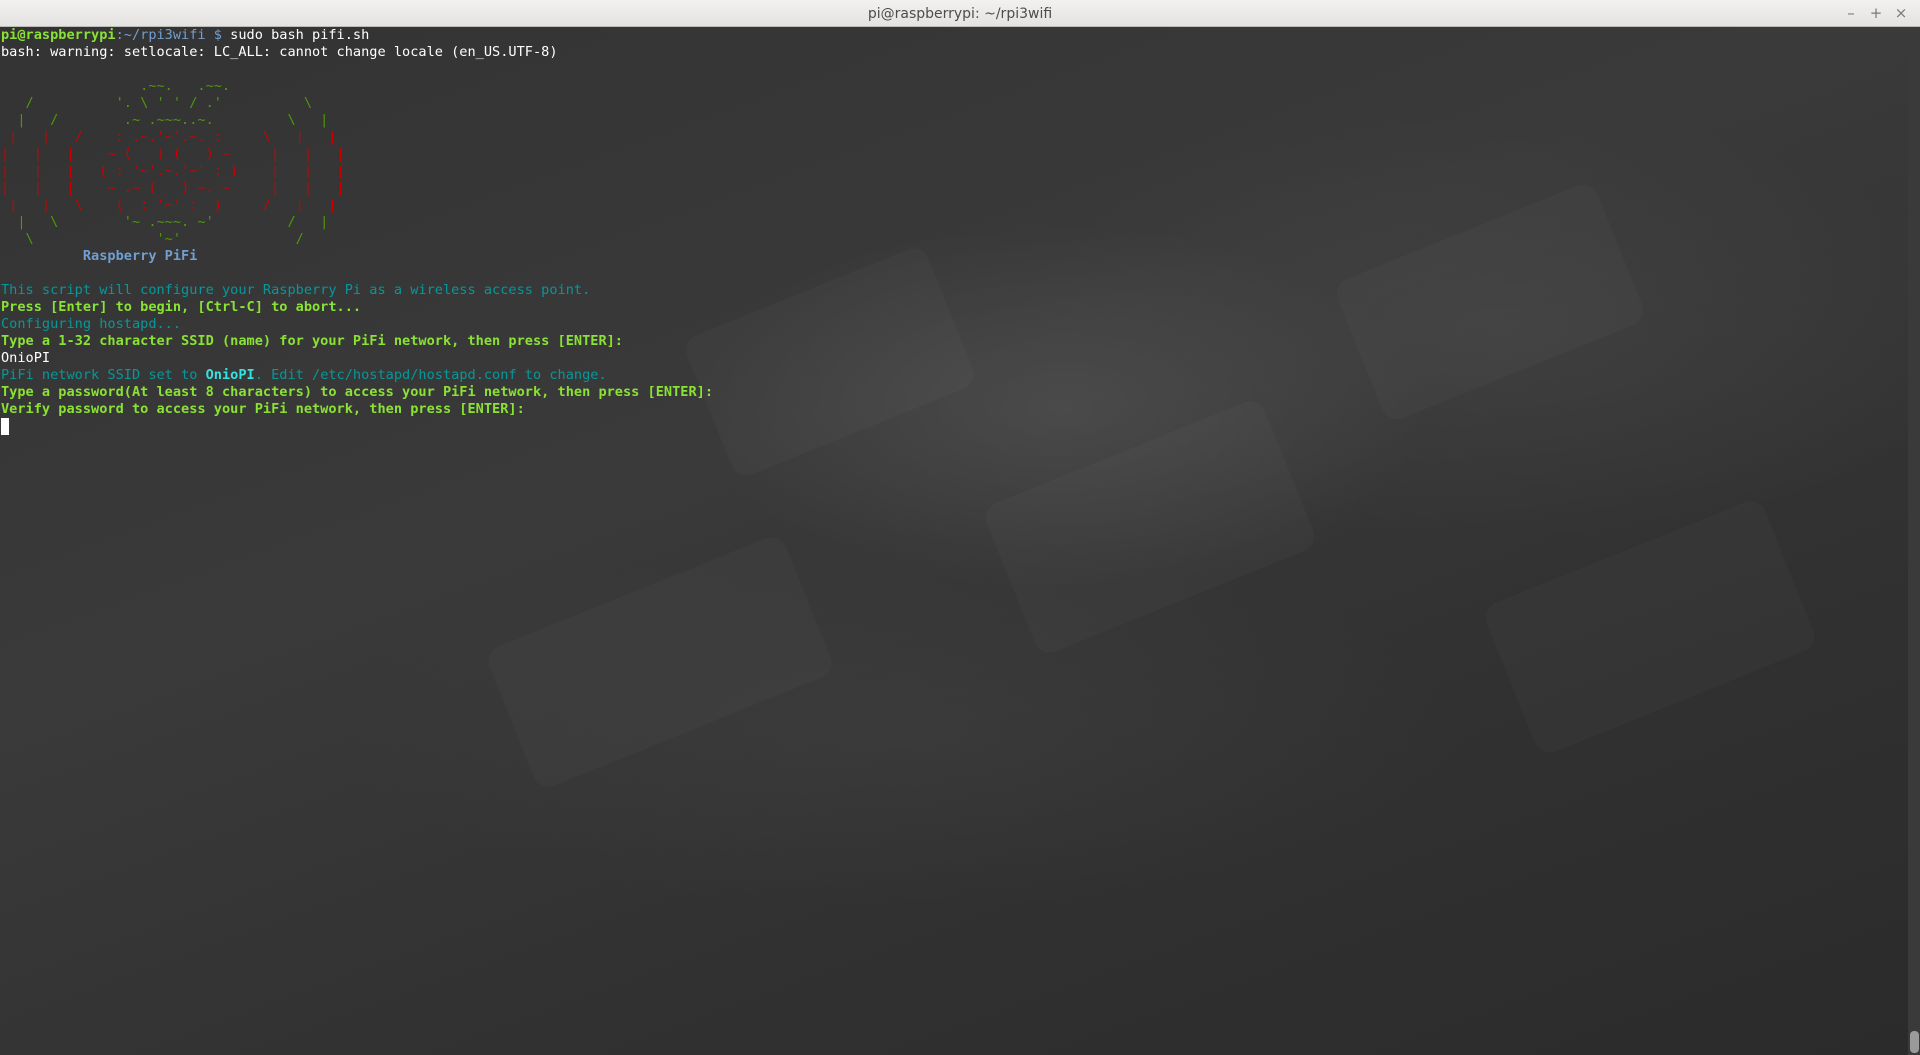 The image size is (1920, 1055). Describe the element at coordinates (169, 205) in the screenshot. I see `art-line: | | \ ( : '~' : ) / | |` at that location.